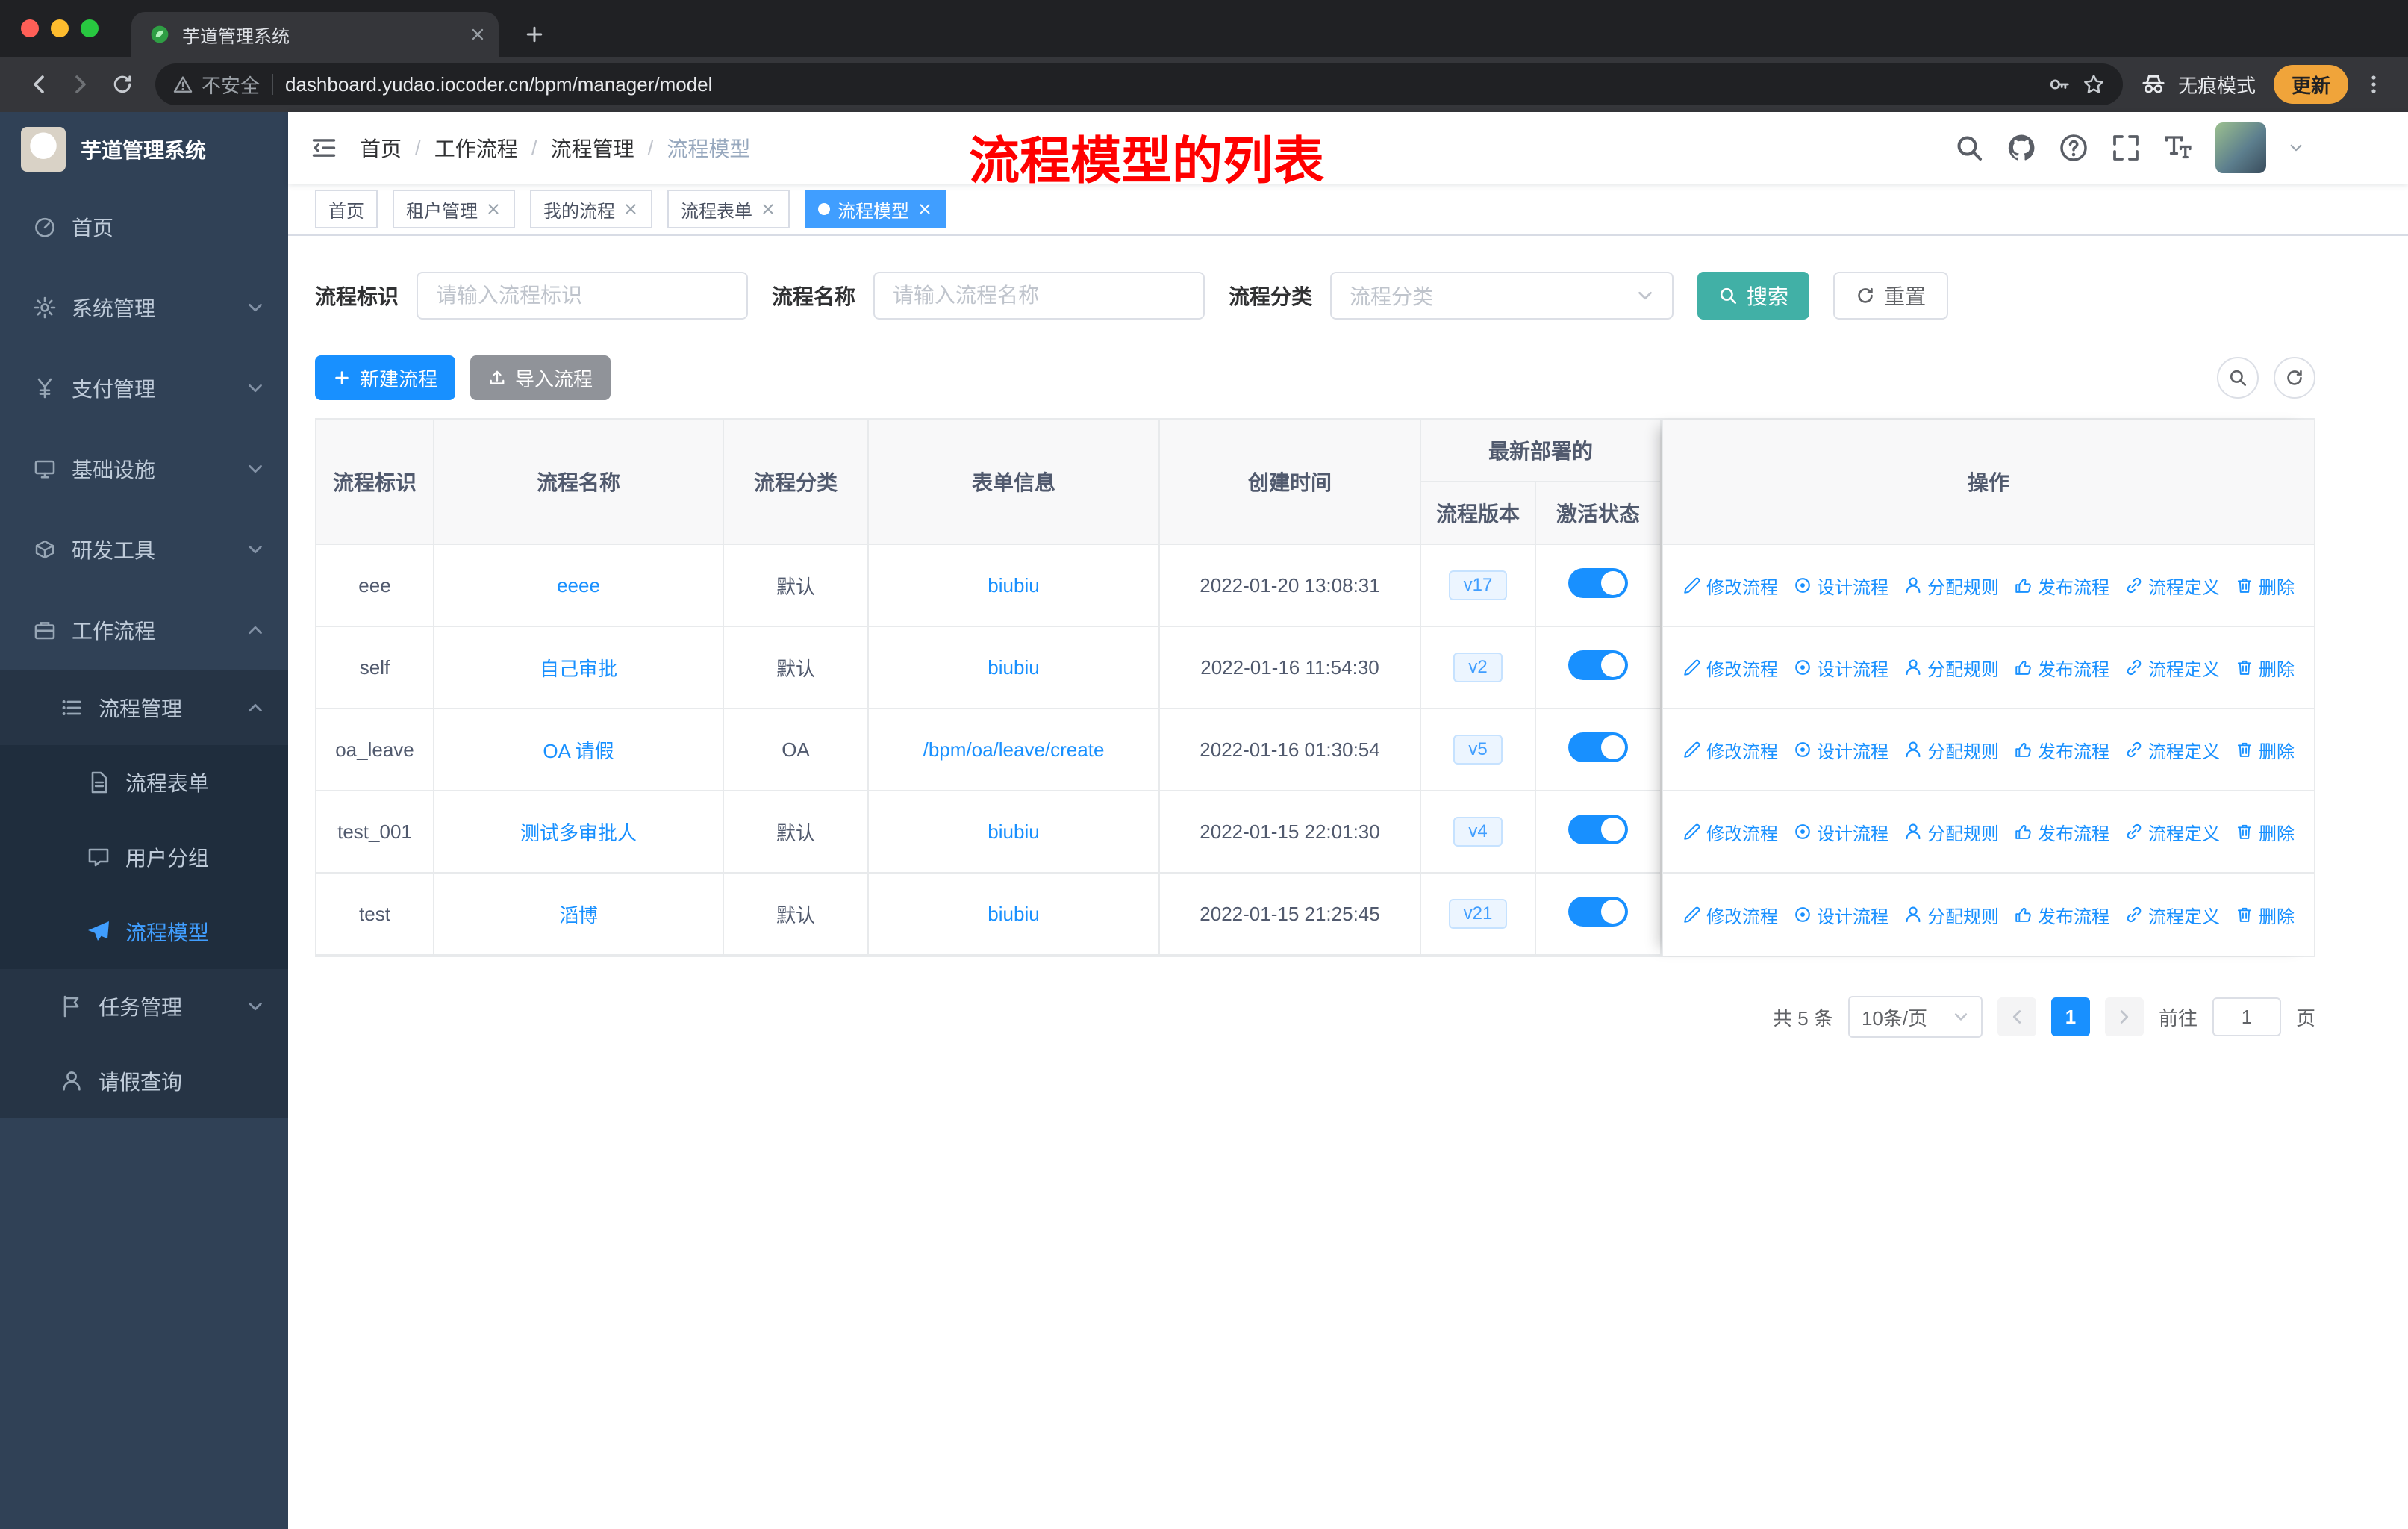 Image resolution: width=2408 pixels, height=1529 pixels. What do you see at coordinates (2238, 378) in the screenshot?
I see `toggle-search-button` at bounding box center [2238, 378].